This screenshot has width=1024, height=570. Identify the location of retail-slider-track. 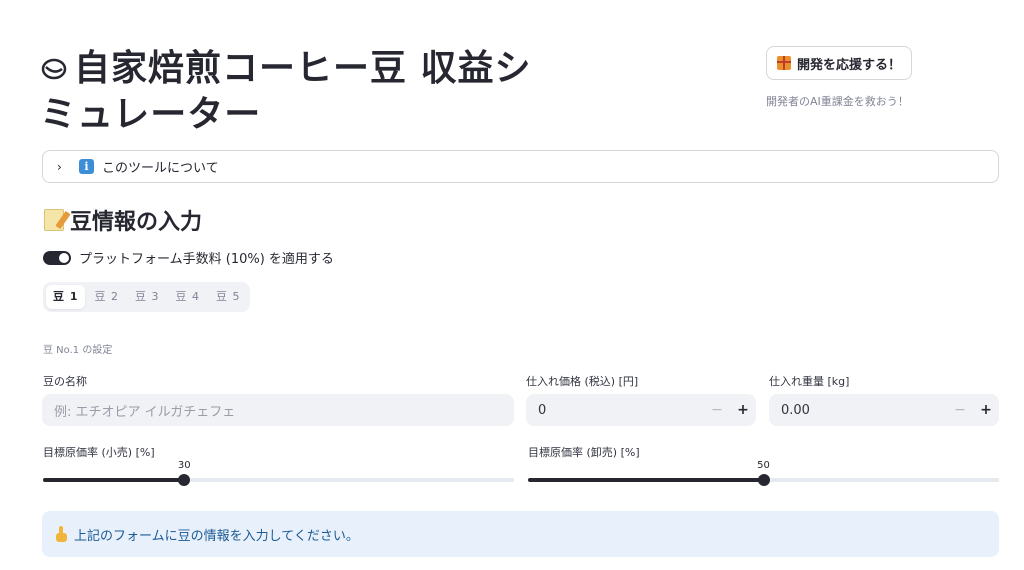
(278, 480).